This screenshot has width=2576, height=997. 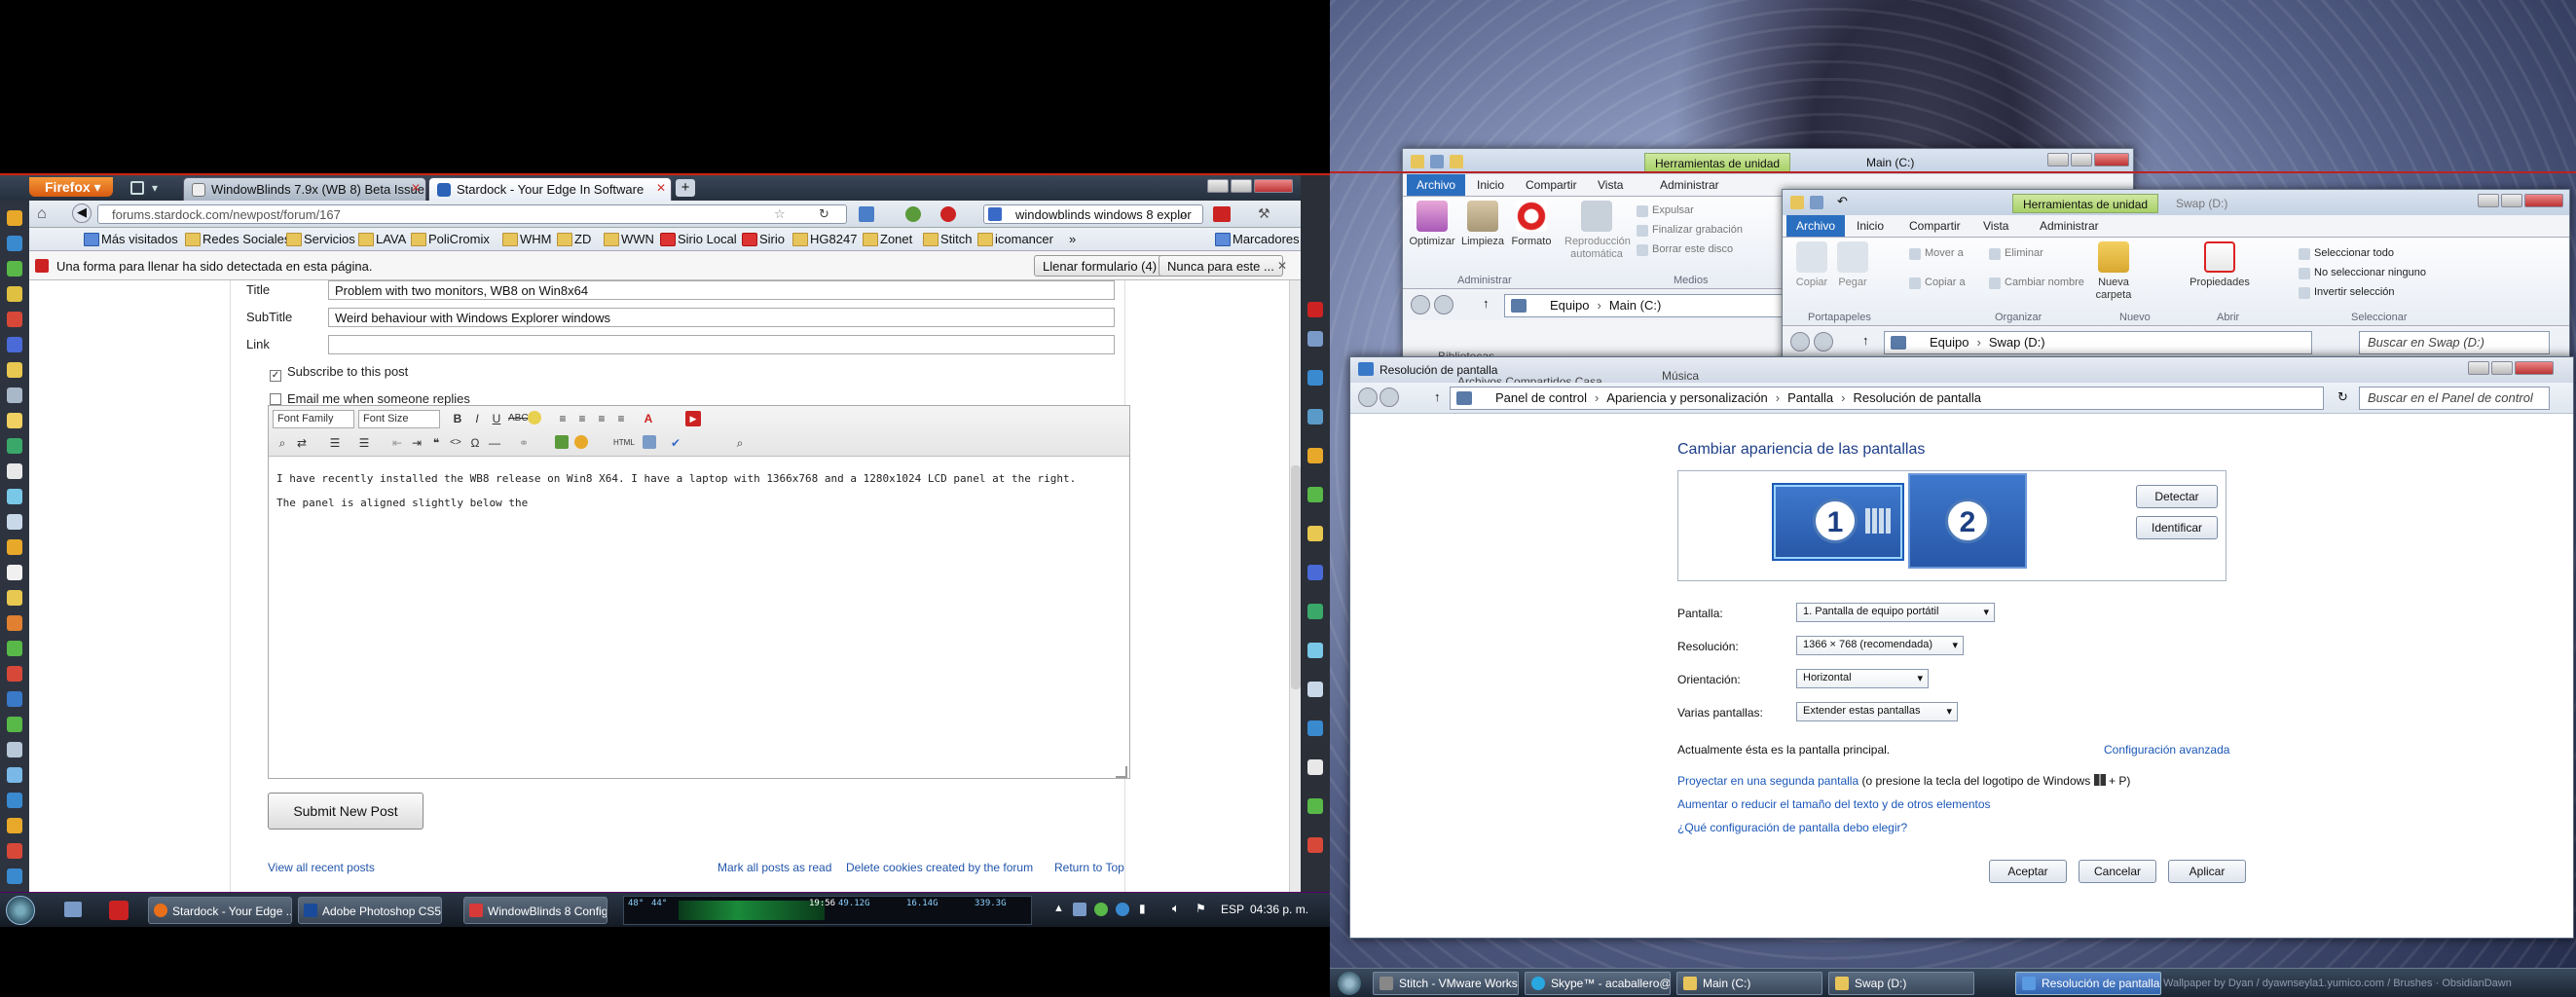 What do you see at coordinates (416, 443) in the screenshot?
I see `indent-icon: ⇥` at bounding box center [416, 443].